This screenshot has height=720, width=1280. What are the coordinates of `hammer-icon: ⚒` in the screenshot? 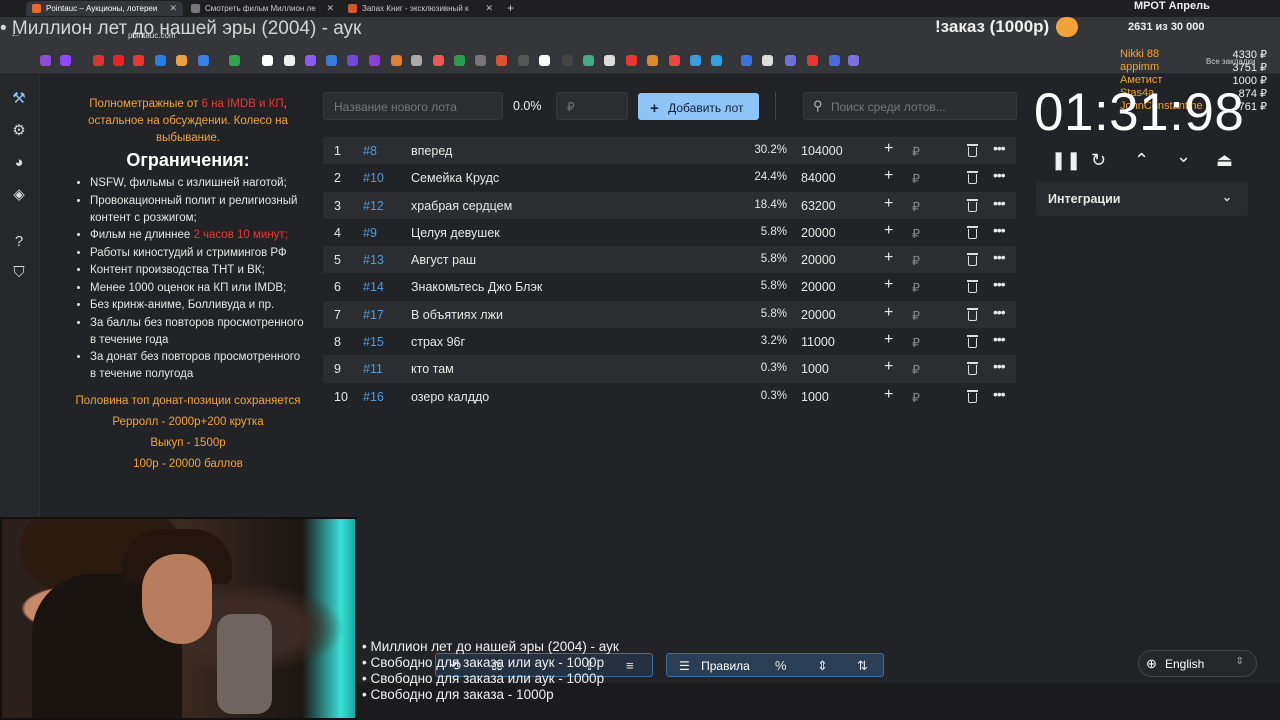 It's located at (19, 99).